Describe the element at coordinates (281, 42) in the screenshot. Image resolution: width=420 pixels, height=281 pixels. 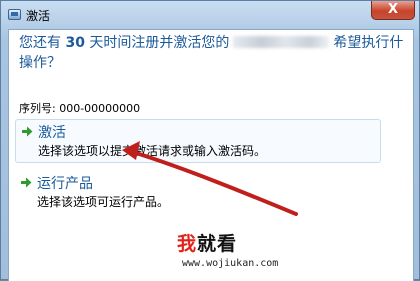
I see `blurred-product-name` at that location.